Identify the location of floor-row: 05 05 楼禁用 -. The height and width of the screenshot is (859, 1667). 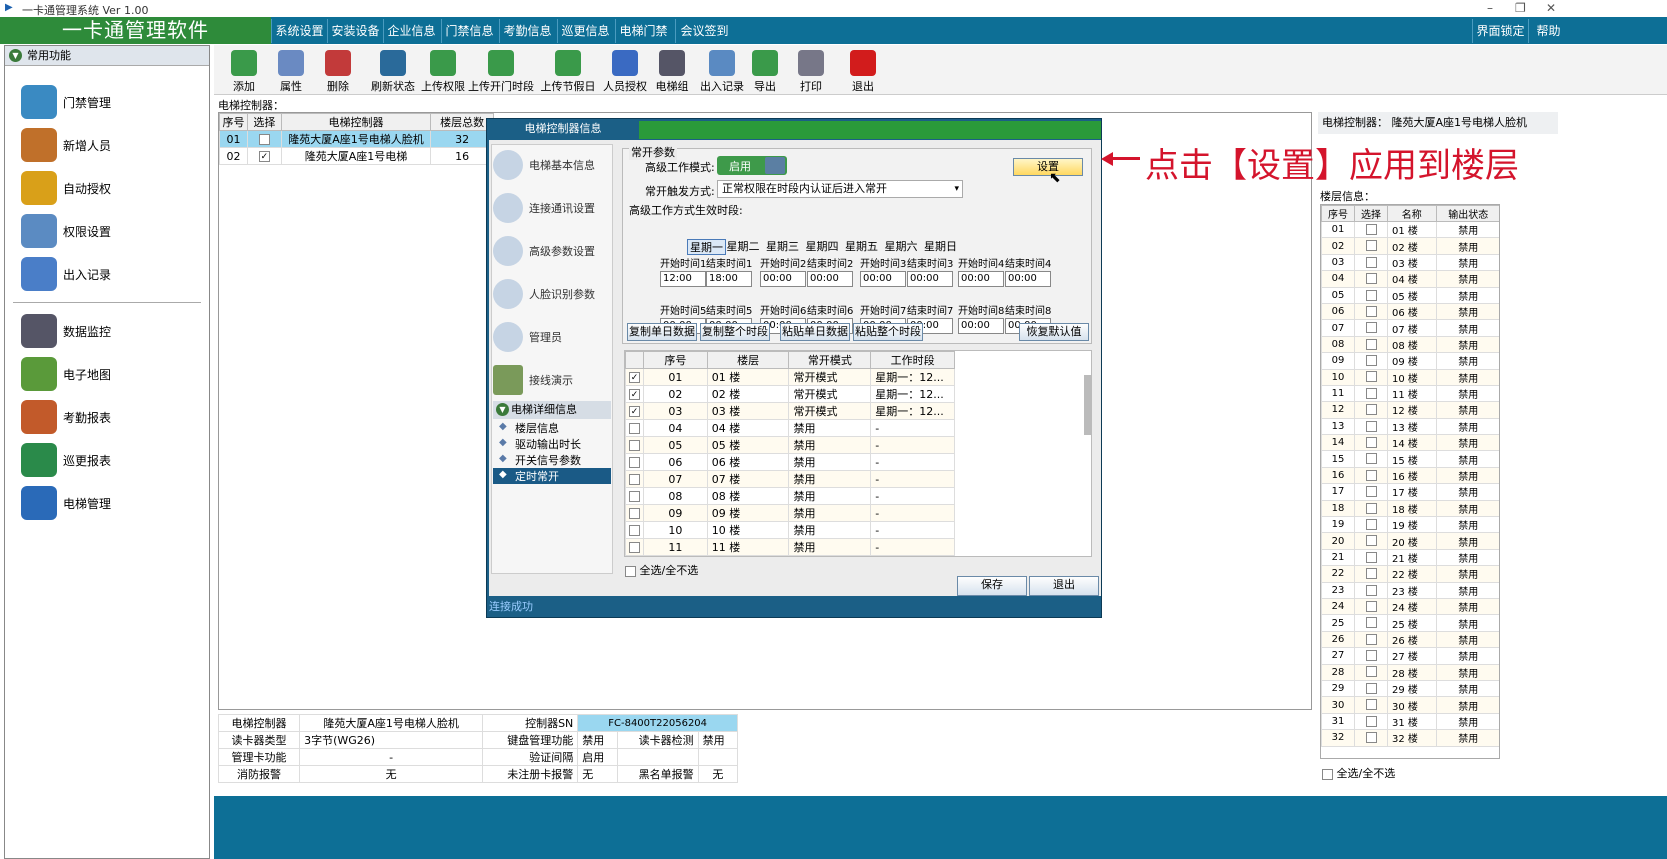
(790, 445).